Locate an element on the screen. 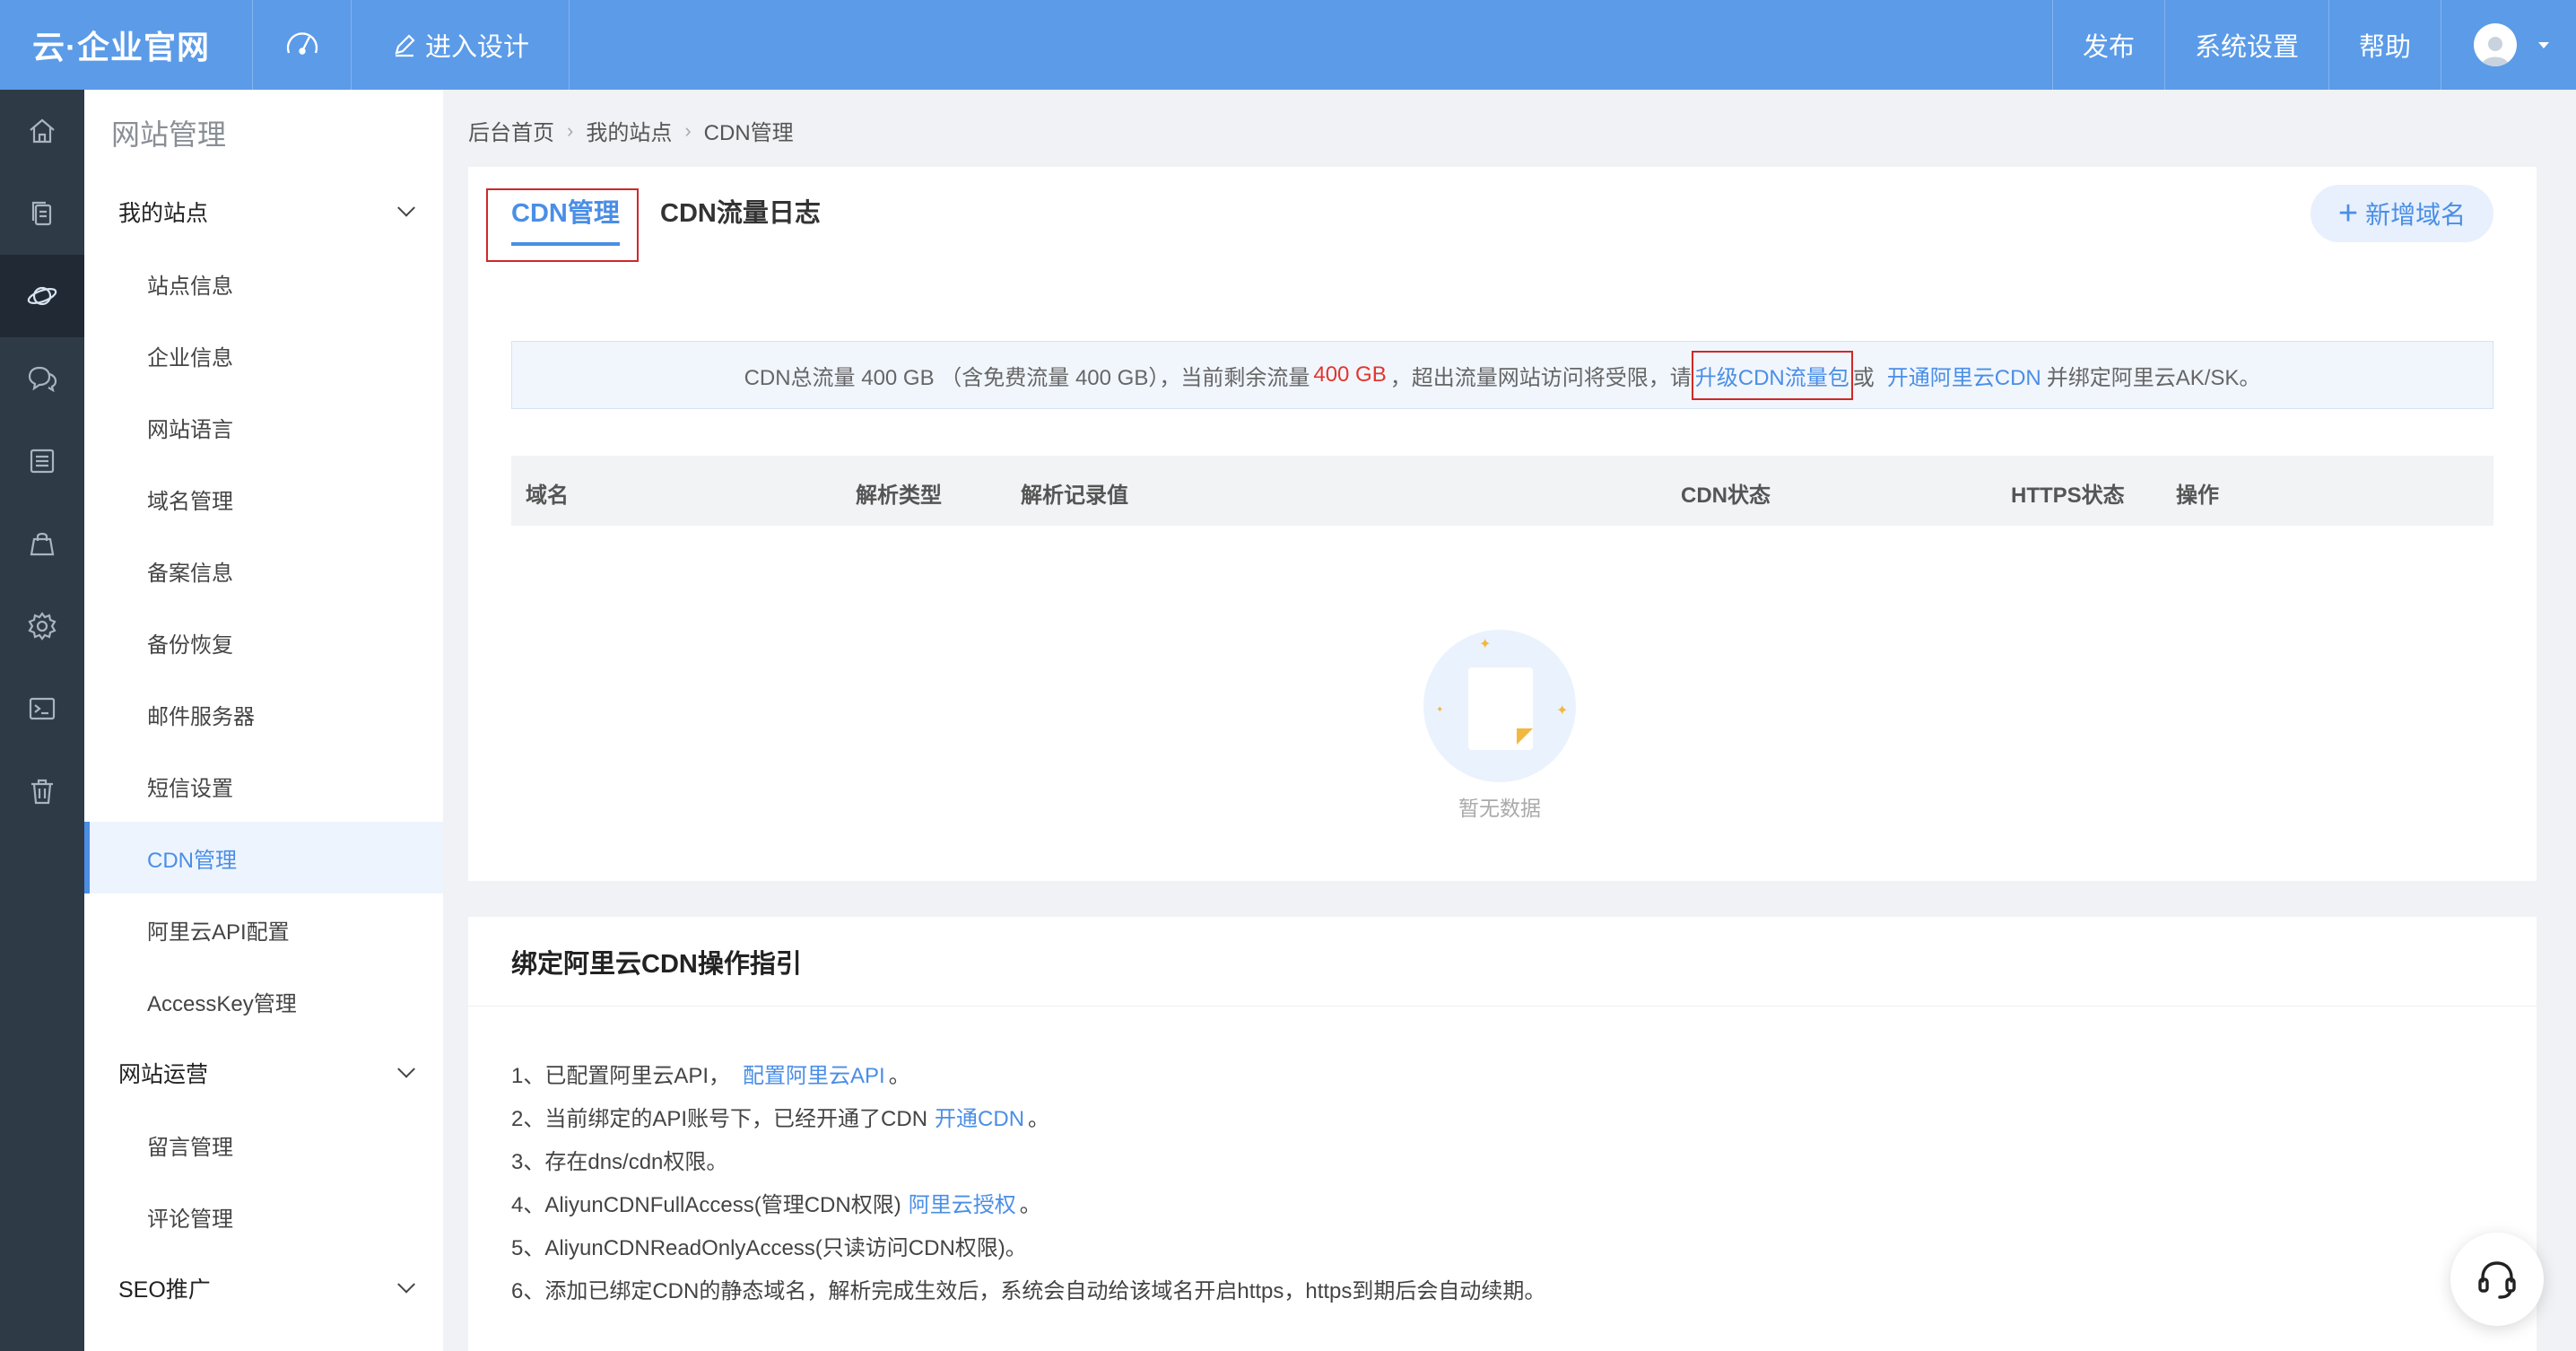  sparkle-icon: ✦ is located at coordinates (1440, 710).